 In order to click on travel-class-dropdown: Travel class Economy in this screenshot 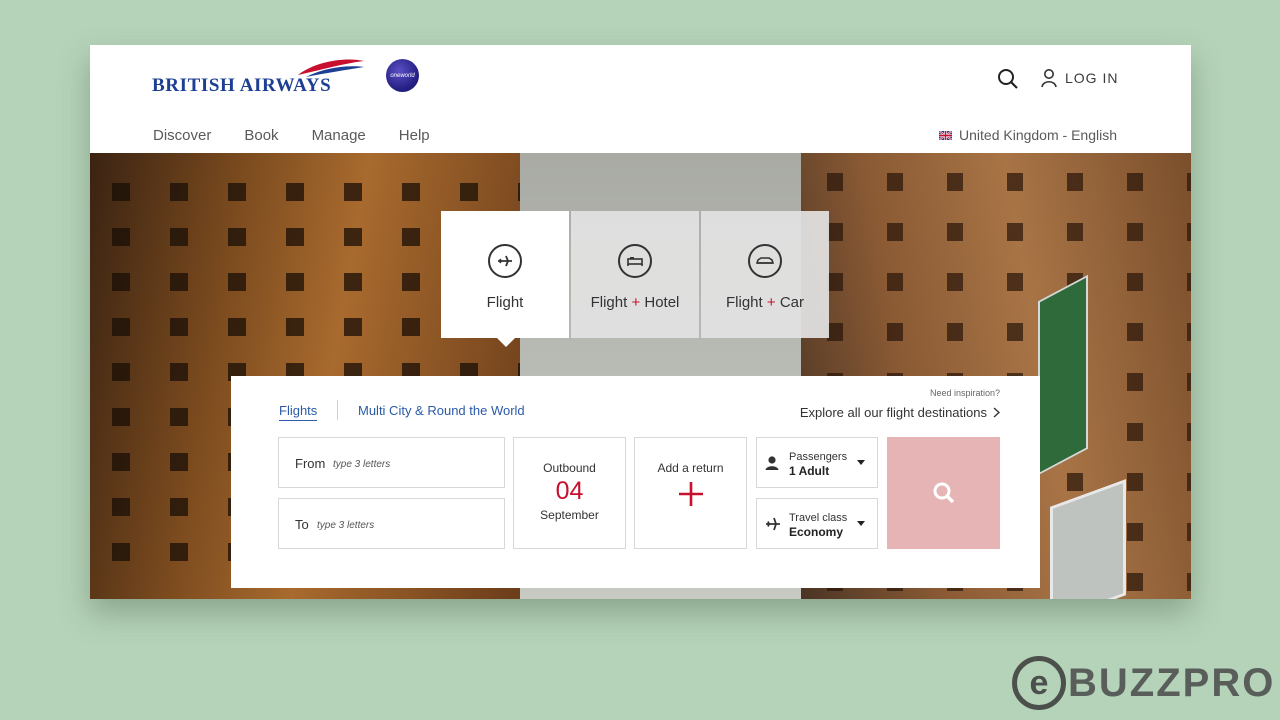, I will do `click(817, 523)`.